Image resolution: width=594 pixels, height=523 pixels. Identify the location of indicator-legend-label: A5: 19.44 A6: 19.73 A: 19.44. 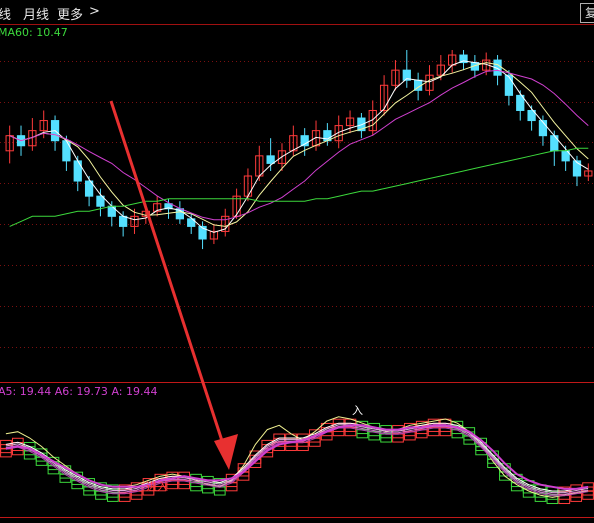
(78, 391).